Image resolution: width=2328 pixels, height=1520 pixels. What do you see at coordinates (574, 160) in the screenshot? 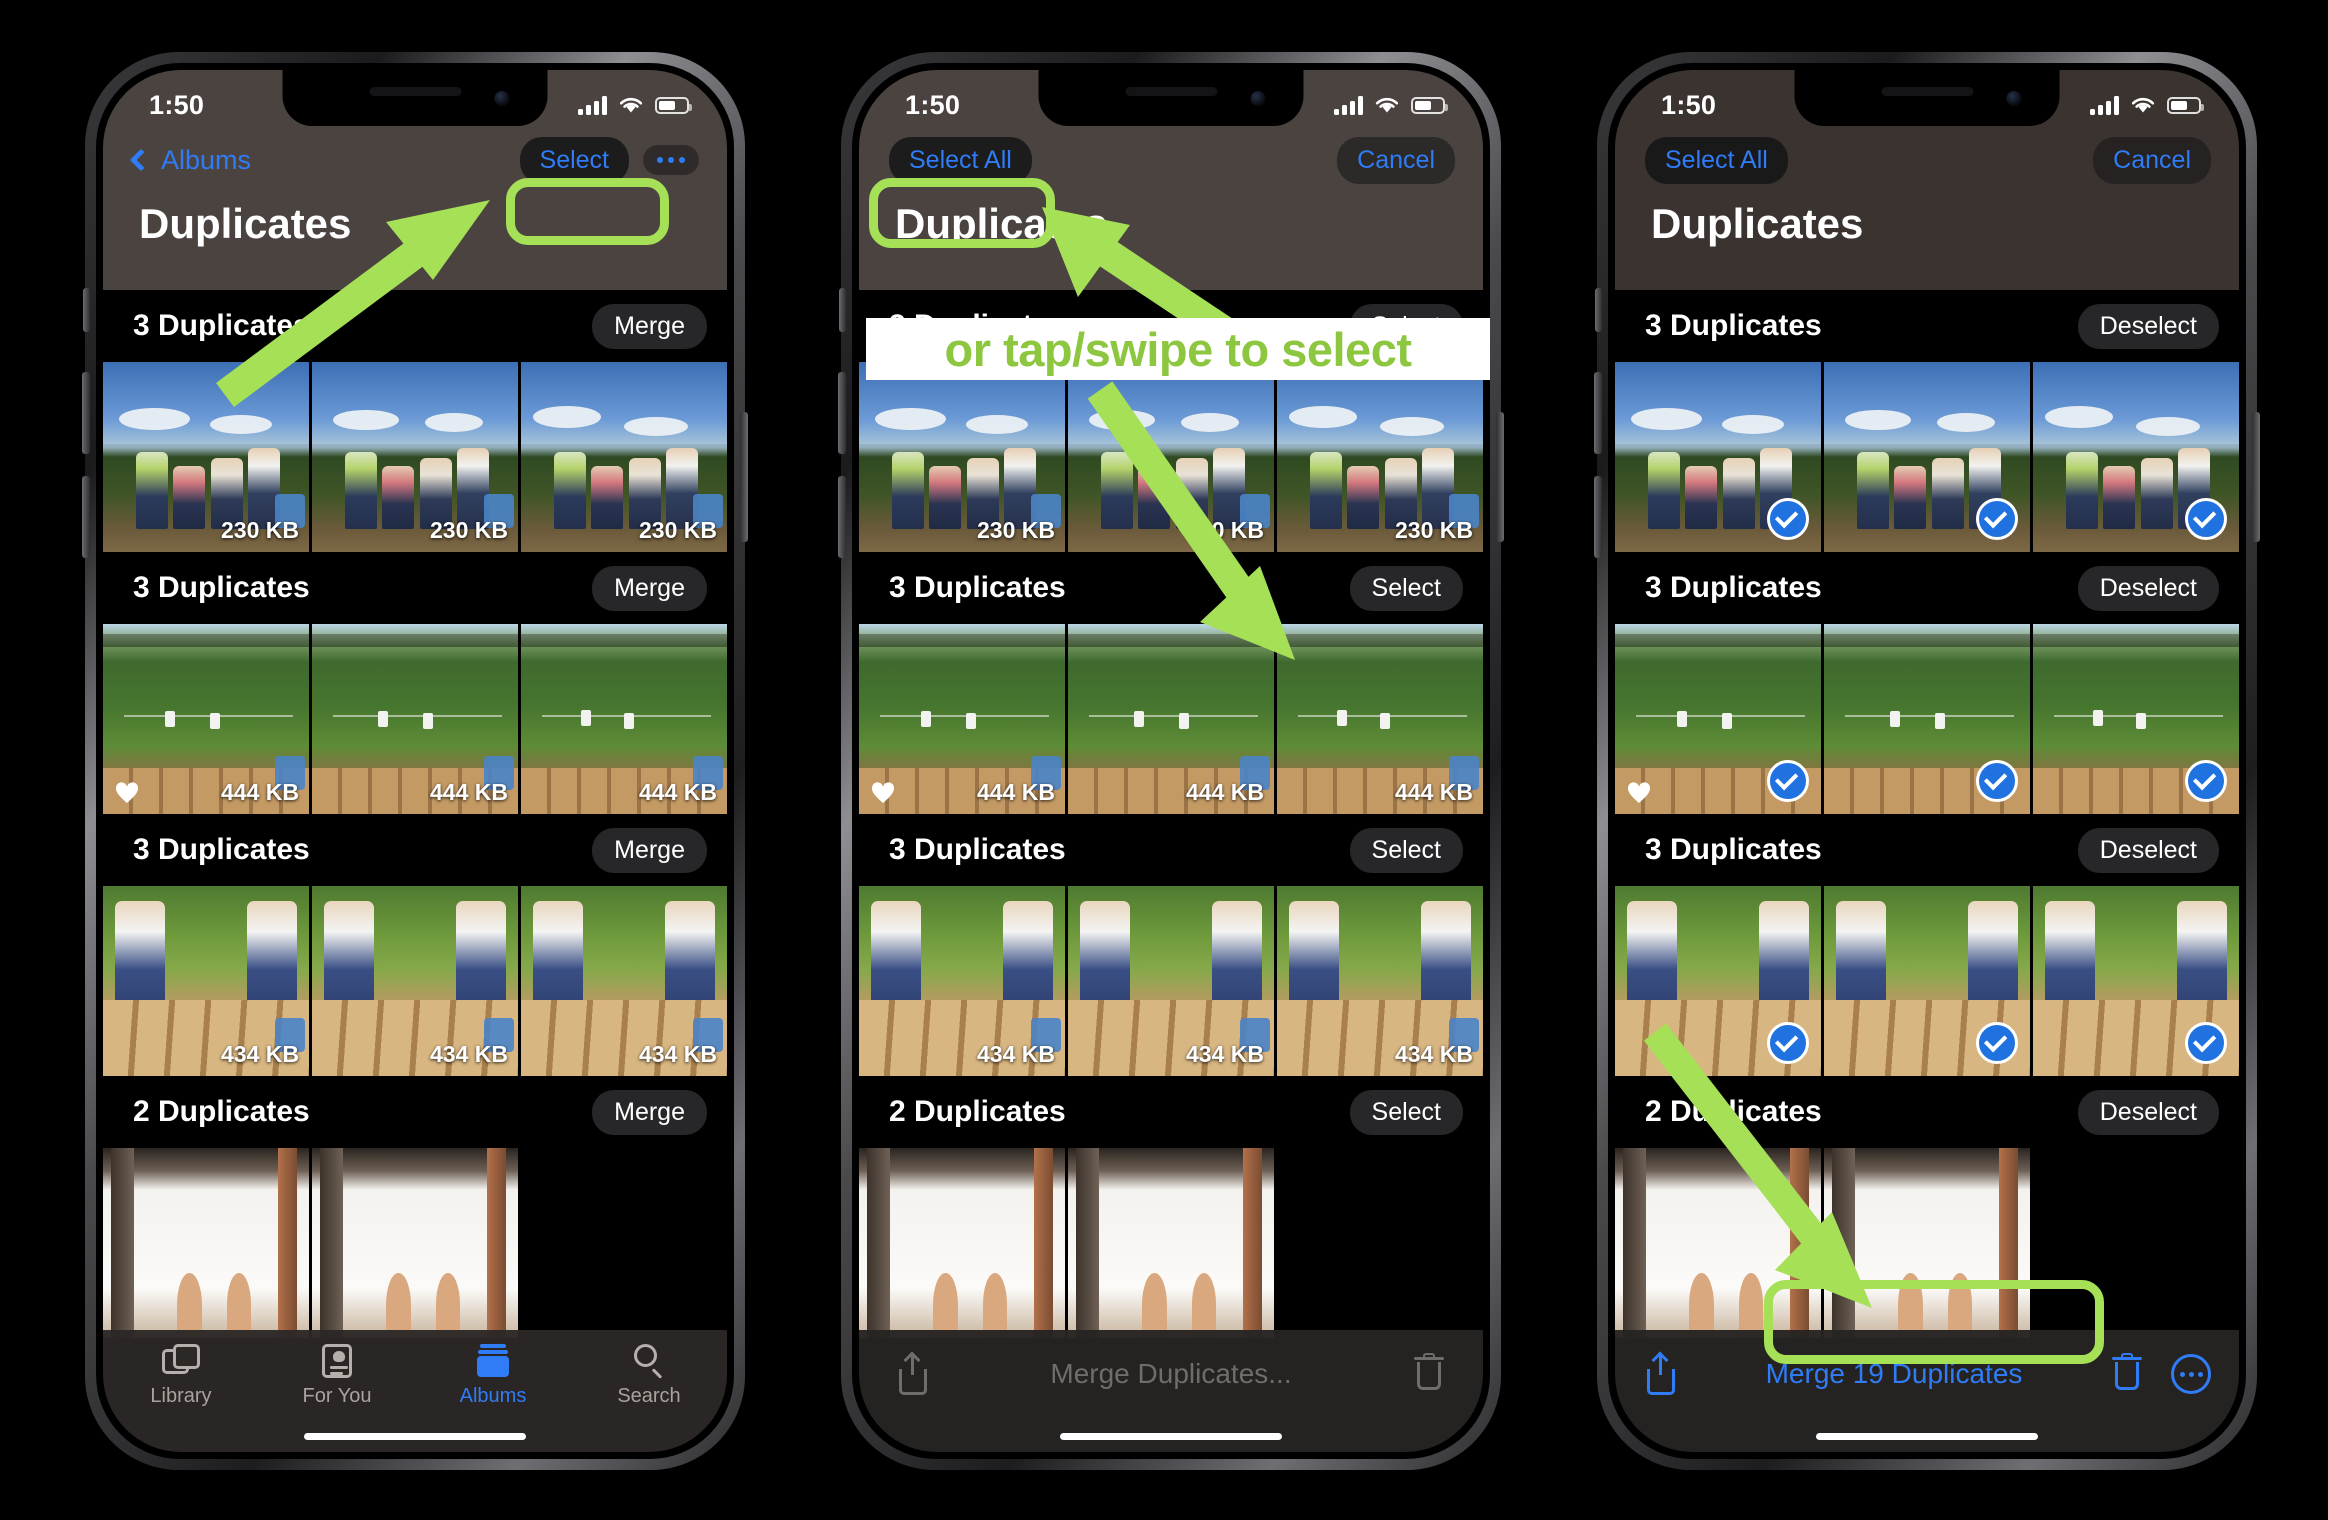
I see `select-button: Select` at bounding box center [574, 160].